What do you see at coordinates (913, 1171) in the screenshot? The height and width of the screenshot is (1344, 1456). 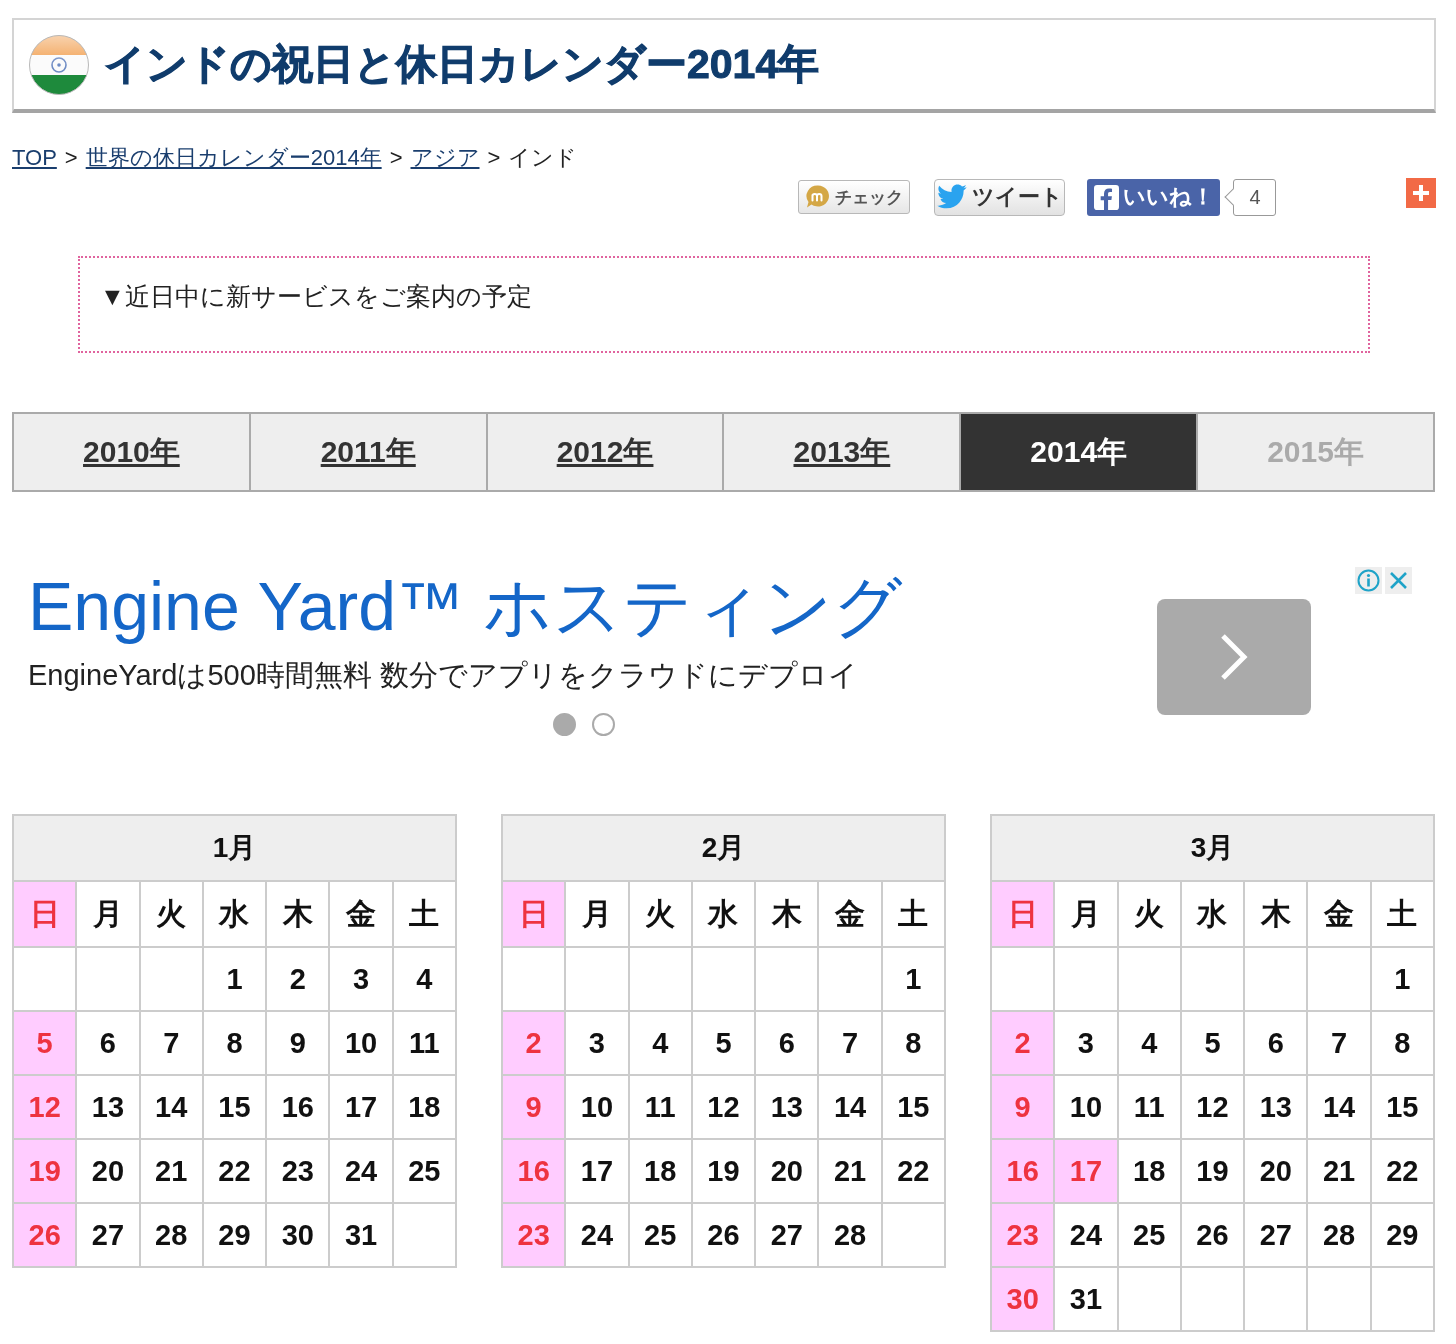 I see `calendar-day: 22` at bounding box center [913, 1171].